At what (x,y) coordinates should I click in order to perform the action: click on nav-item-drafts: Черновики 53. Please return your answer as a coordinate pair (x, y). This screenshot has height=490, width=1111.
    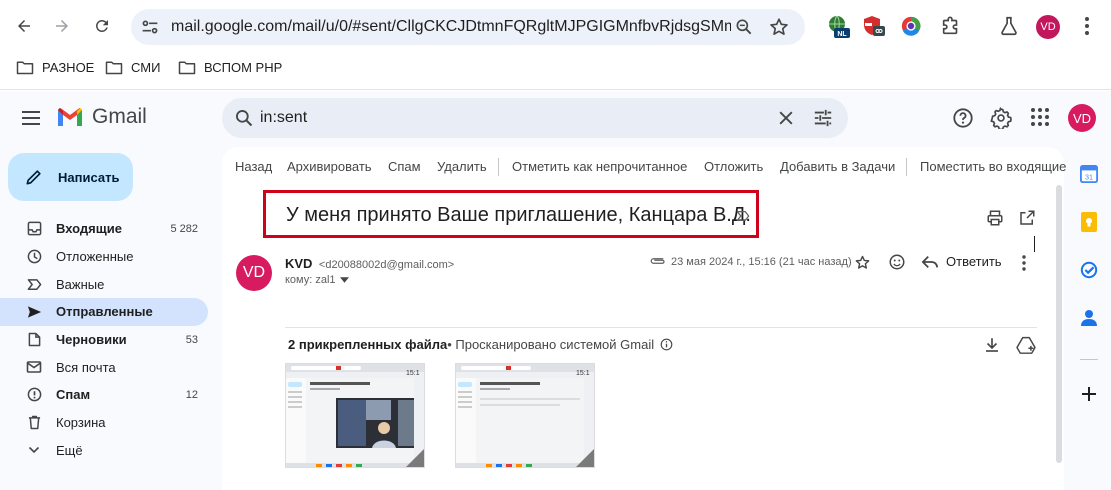
    Looking at the image, I should click on (104, 340).